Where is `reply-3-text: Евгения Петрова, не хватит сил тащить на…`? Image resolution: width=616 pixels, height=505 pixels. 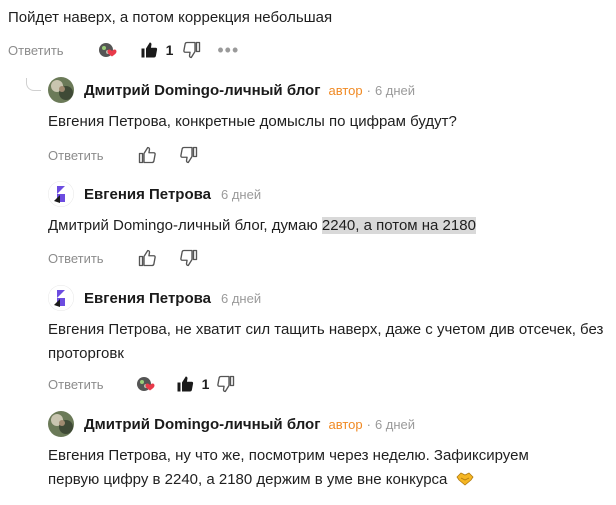
reply-3-text: Евгения Петрова, не хватит сил тащить на… is located at coordinates (326, 341).